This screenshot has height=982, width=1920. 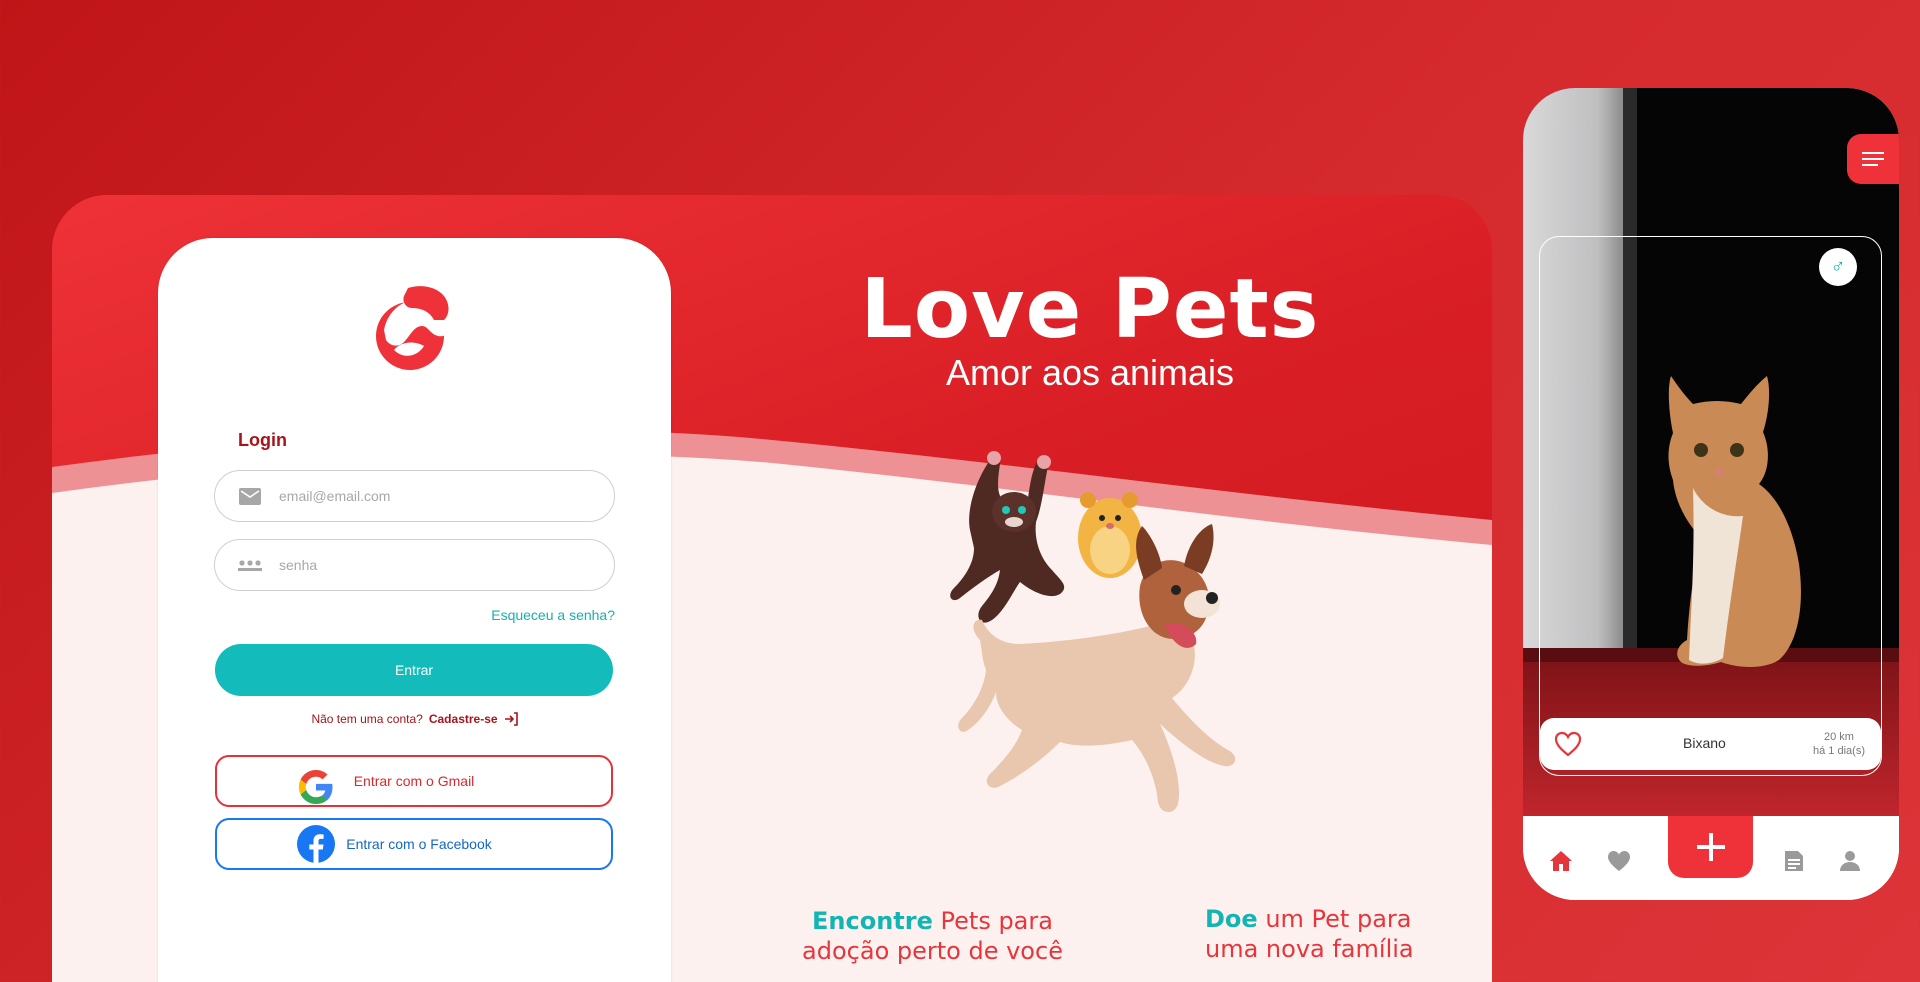 What do you see at coordinates (1093, 632) in the screenshot?
I see `pets-illustration` at bounding box center [1093, 632].